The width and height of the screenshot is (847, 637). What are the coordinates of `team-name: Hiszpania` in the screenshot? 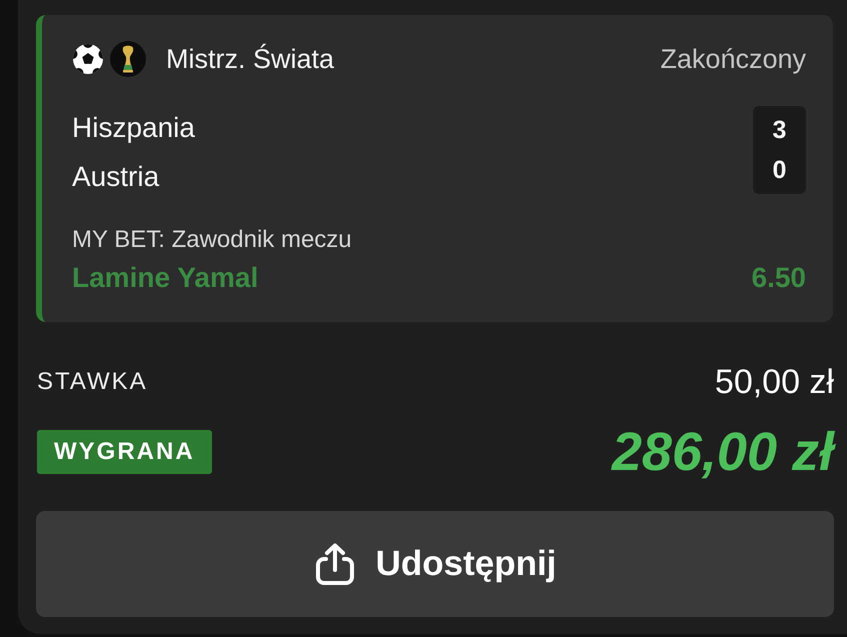 It's located at (133, 128).